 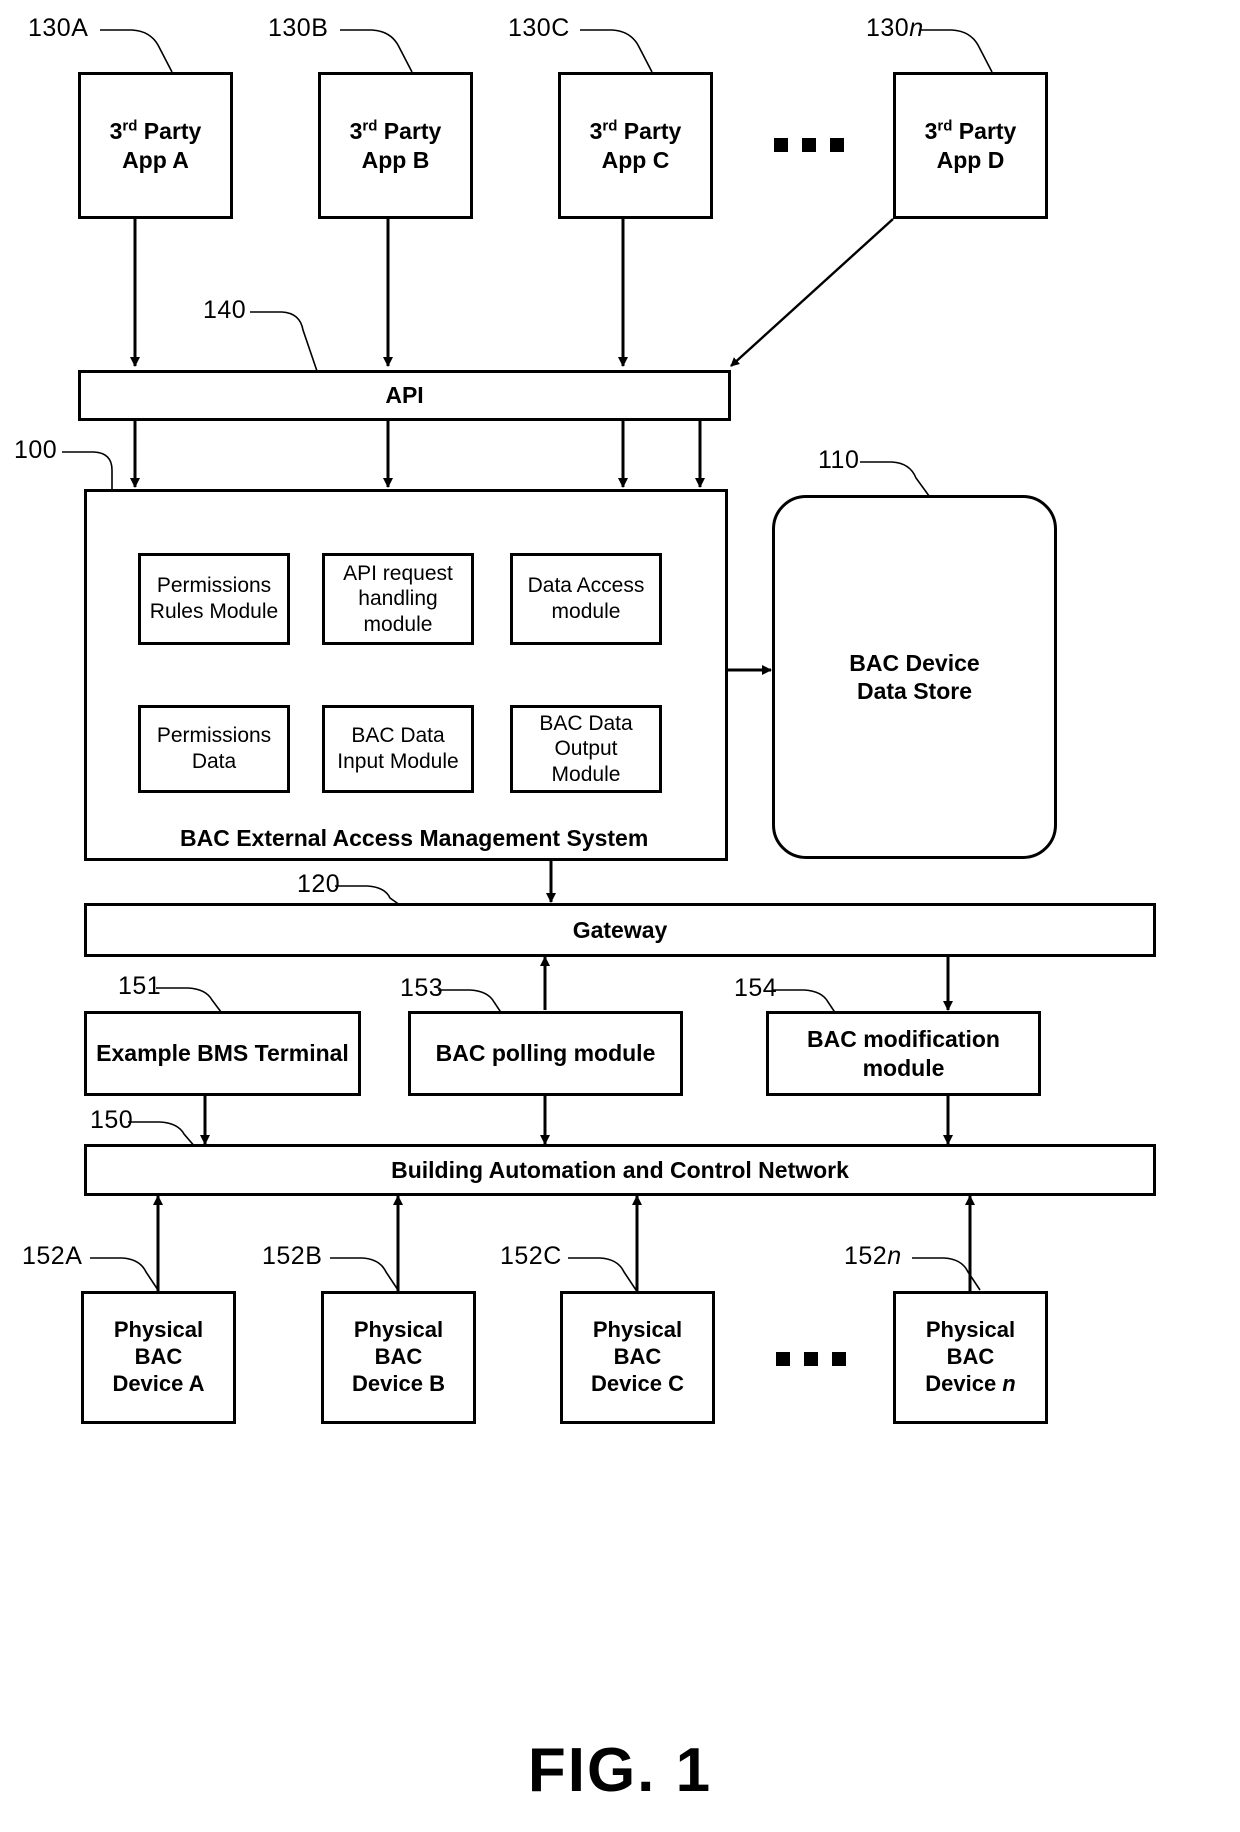 What do you see at coordinates (914, 691) in the screenshot?
I see `bac-device-data-store-line2: Data Store` at bounding box center [914, 691].